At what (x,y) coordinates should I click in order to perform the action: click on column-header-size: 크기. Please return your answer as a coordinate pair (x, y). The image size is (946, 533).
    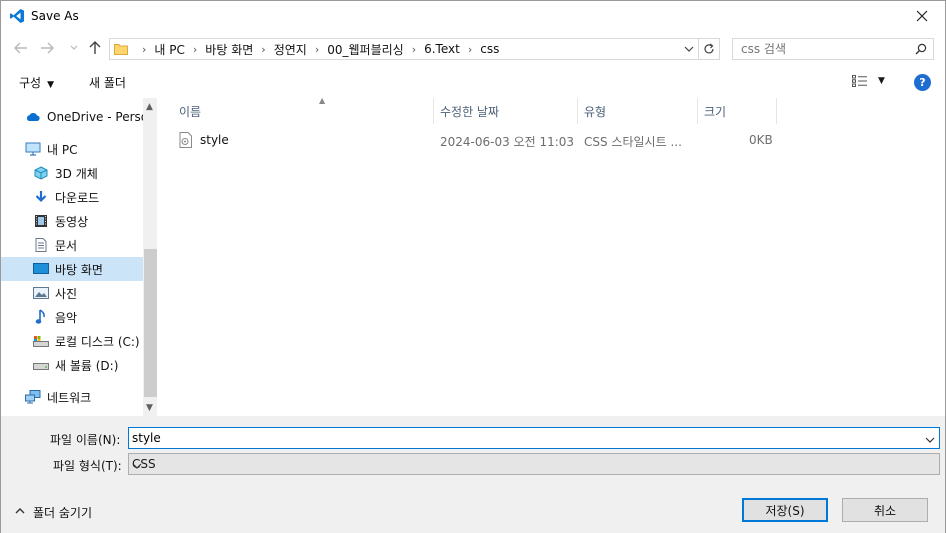
    Looking at the image, I should click on (740, 111).